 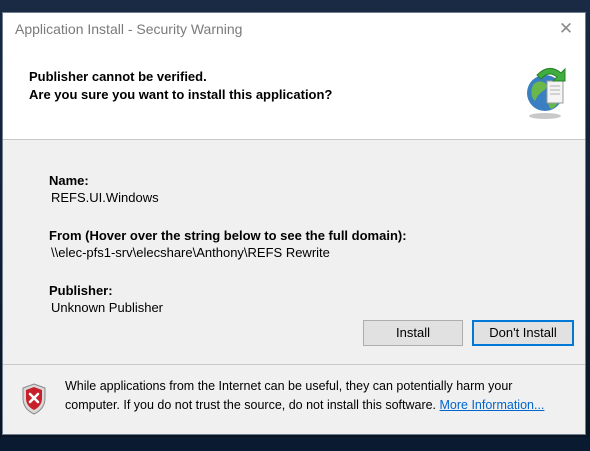 I want to click on publisher-warning-heading: Publisher cannot be verified., so click(x=118, y=76).